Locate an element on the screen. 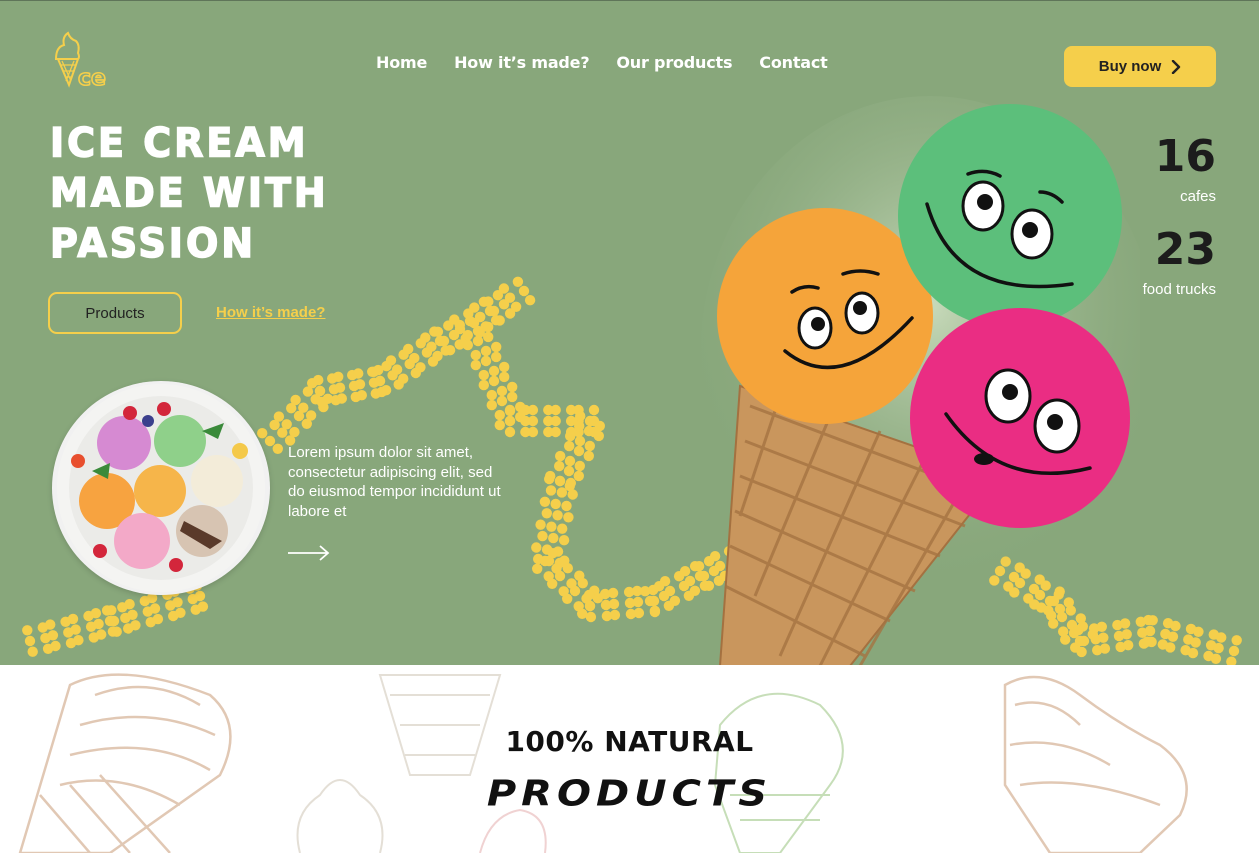 Image resolution: width=1259 pixels, height=853 pixels. how-its-made-link: How it’s made? is located at coordinates (270, 312).